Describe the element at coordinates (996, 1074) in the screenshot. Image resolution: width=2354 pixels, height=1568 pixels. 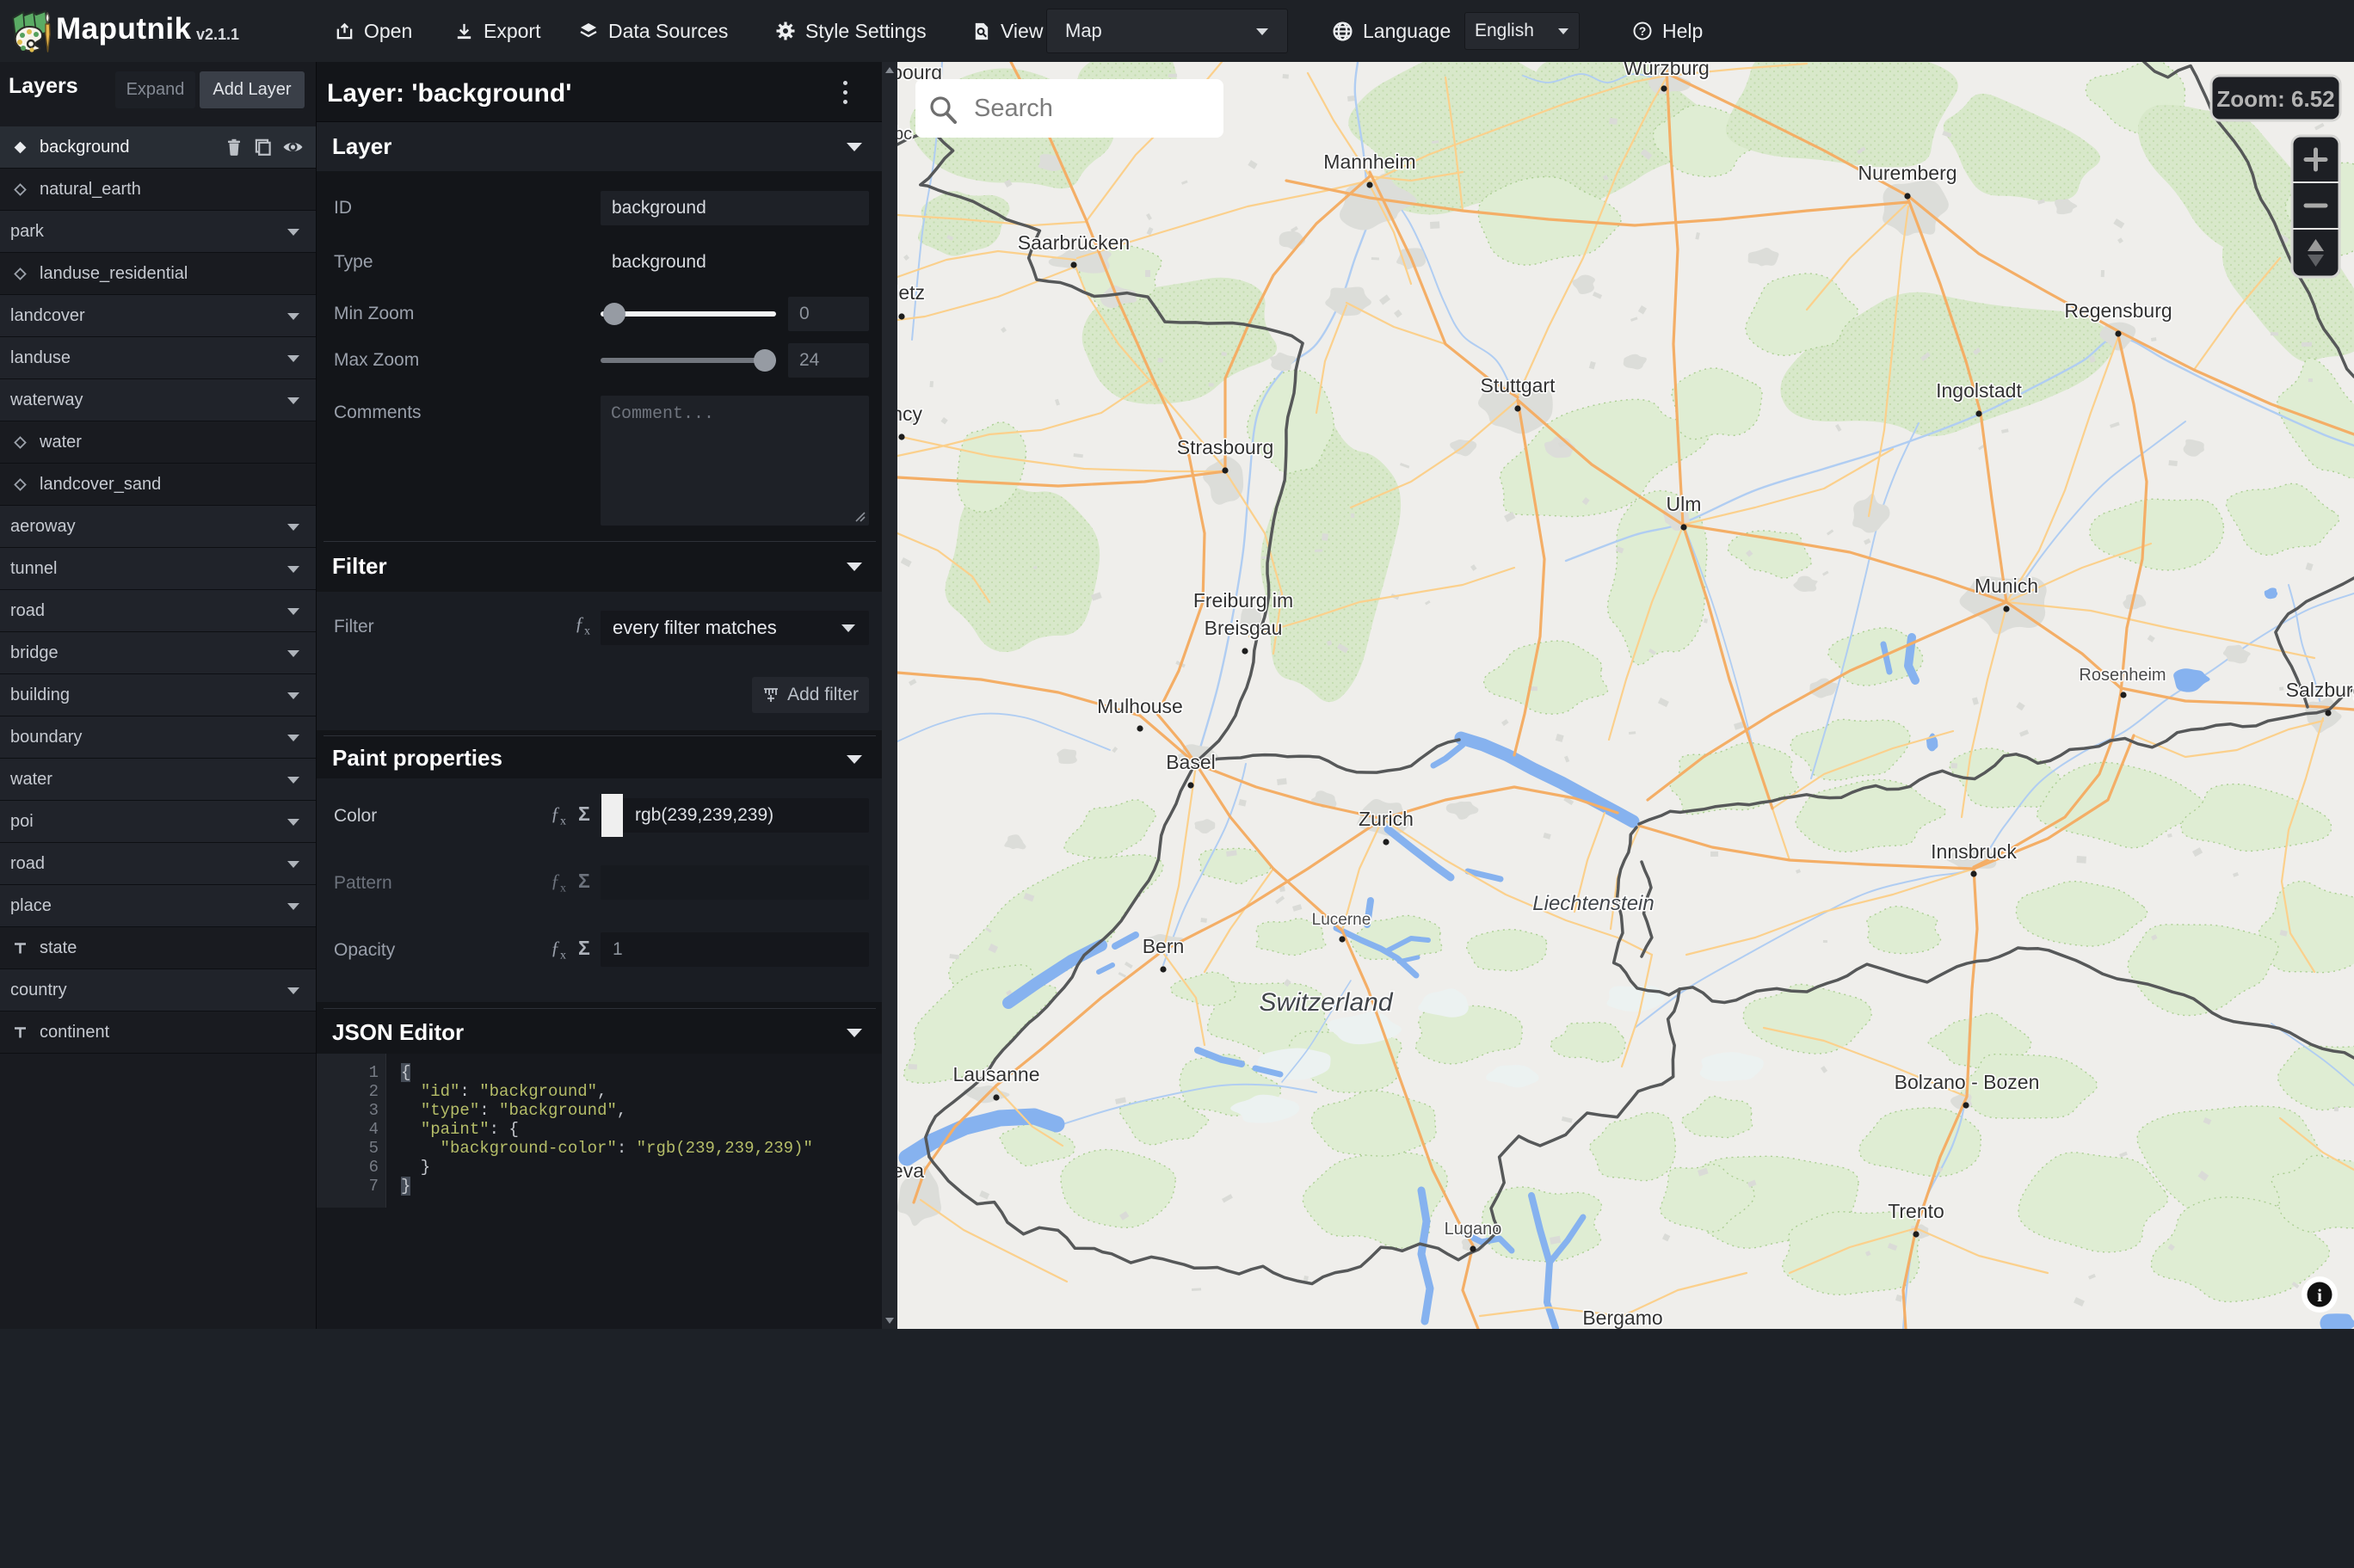
I see `svg-text: Lausanne` at that location.